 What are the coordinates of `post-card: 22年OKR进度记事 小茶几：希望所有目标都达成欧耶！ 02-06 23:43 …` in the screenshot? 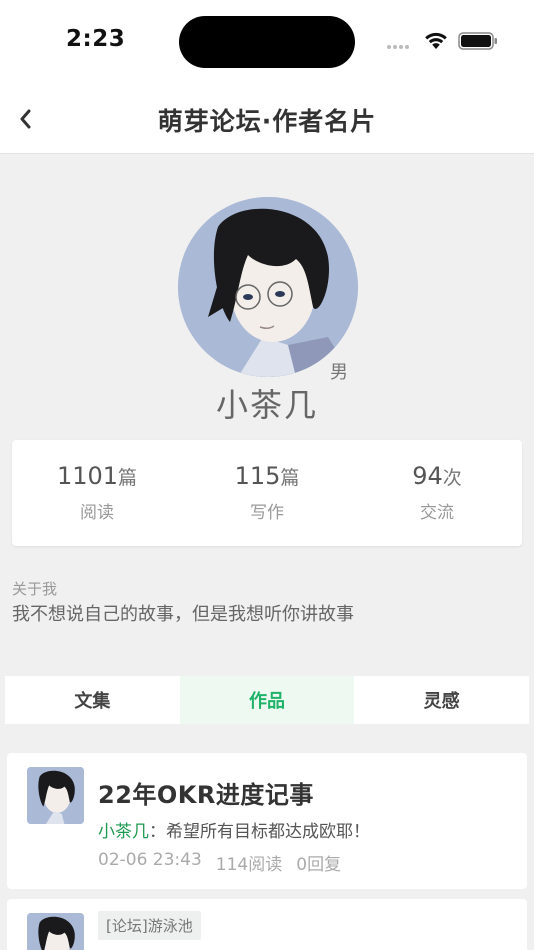 It's located at (267, 821).